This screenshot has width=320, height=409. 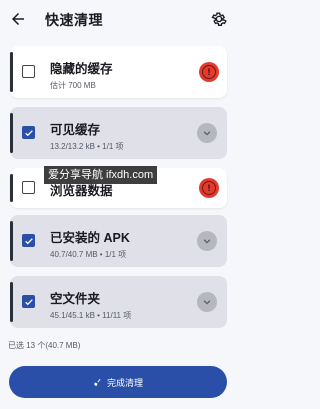 I want to click on page-title: 快速清理, so click(x=74, y=20).